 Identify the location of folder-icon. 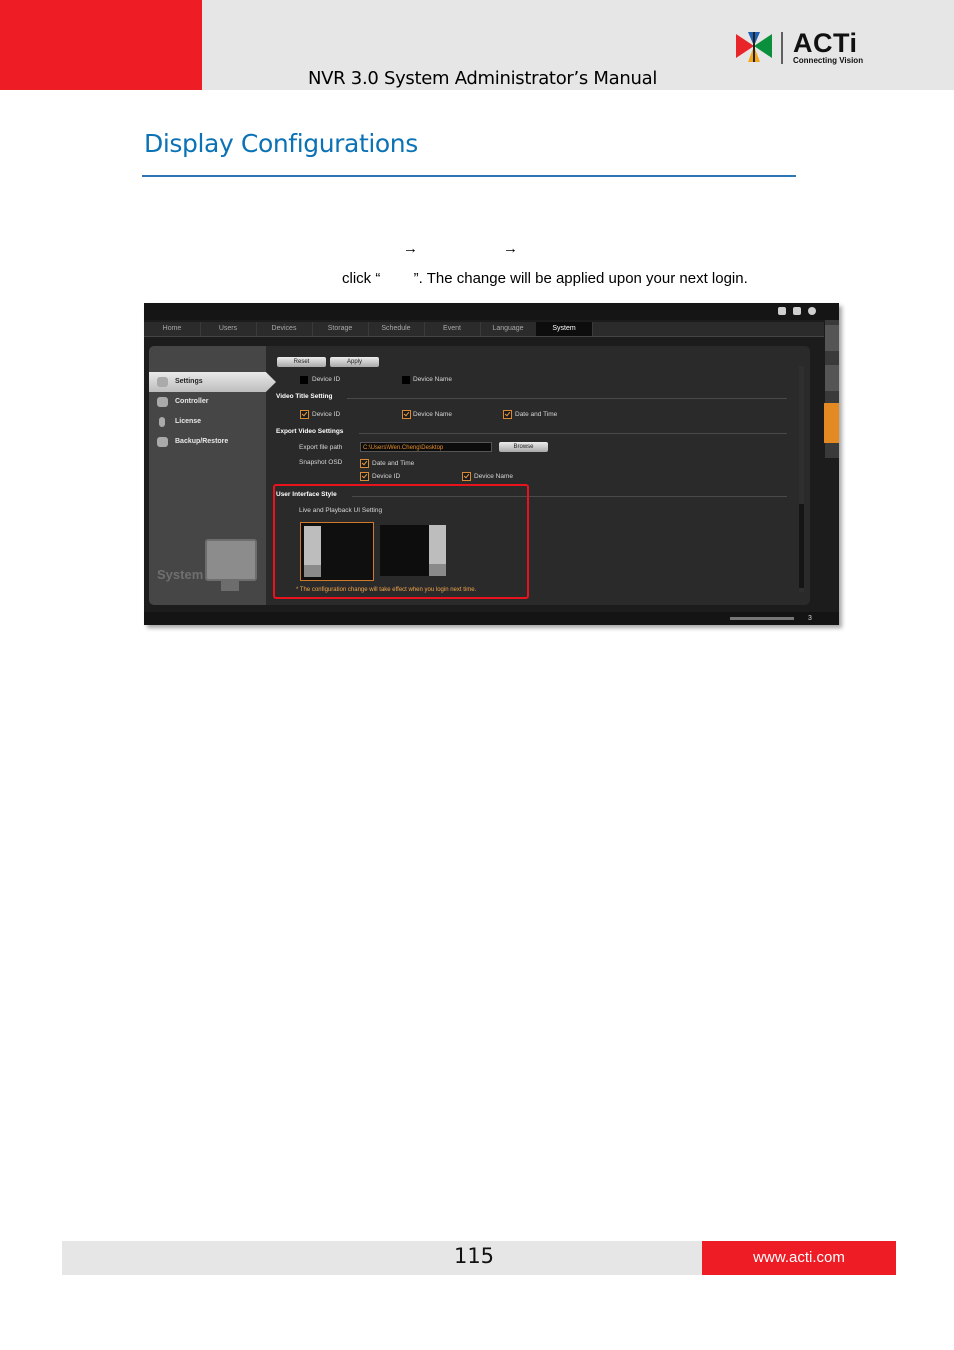
(162, 442).